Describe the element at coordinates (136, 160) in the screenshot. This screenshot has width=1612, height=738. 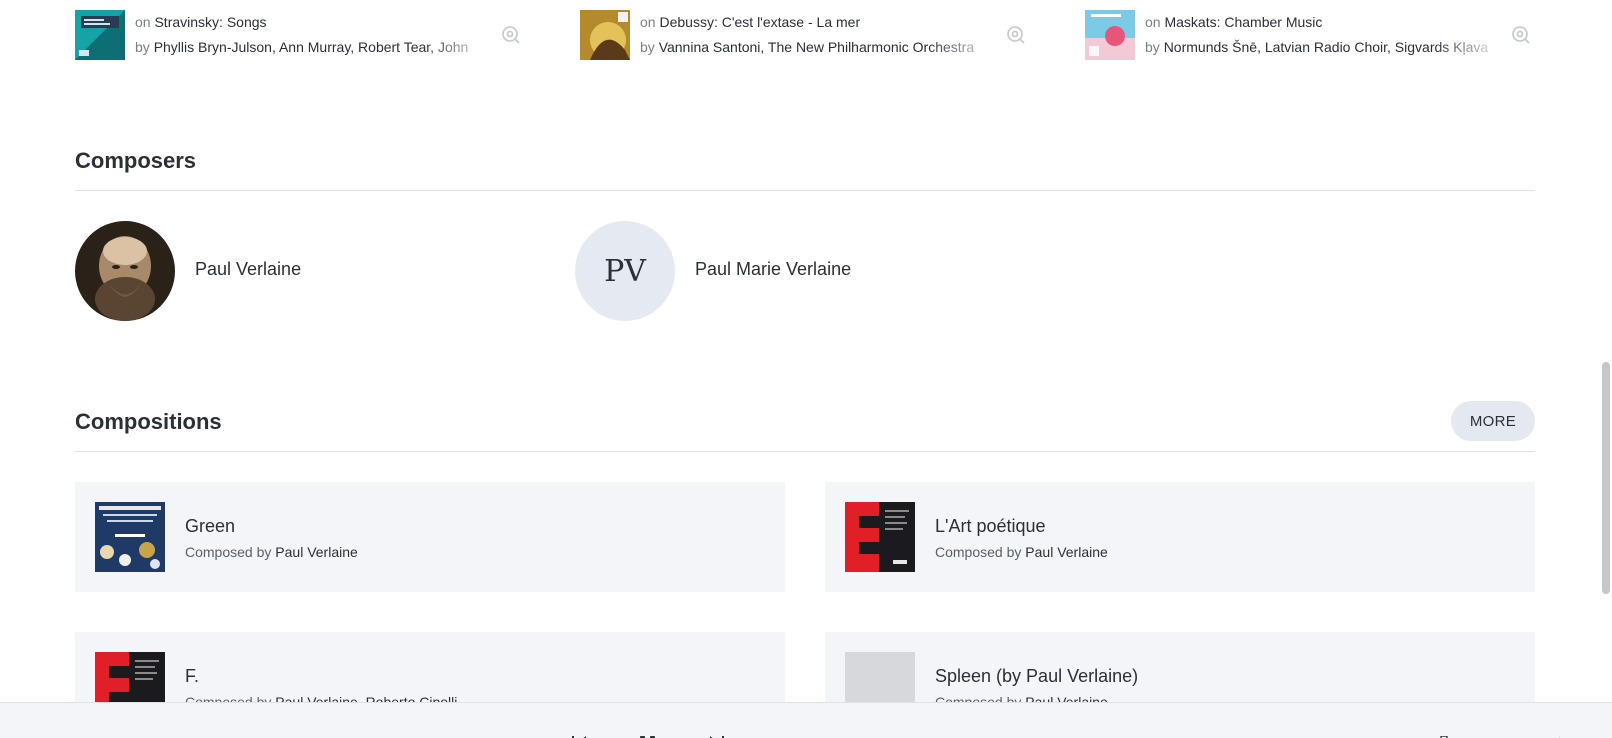
I see `composers-heading: Composers` at that location.